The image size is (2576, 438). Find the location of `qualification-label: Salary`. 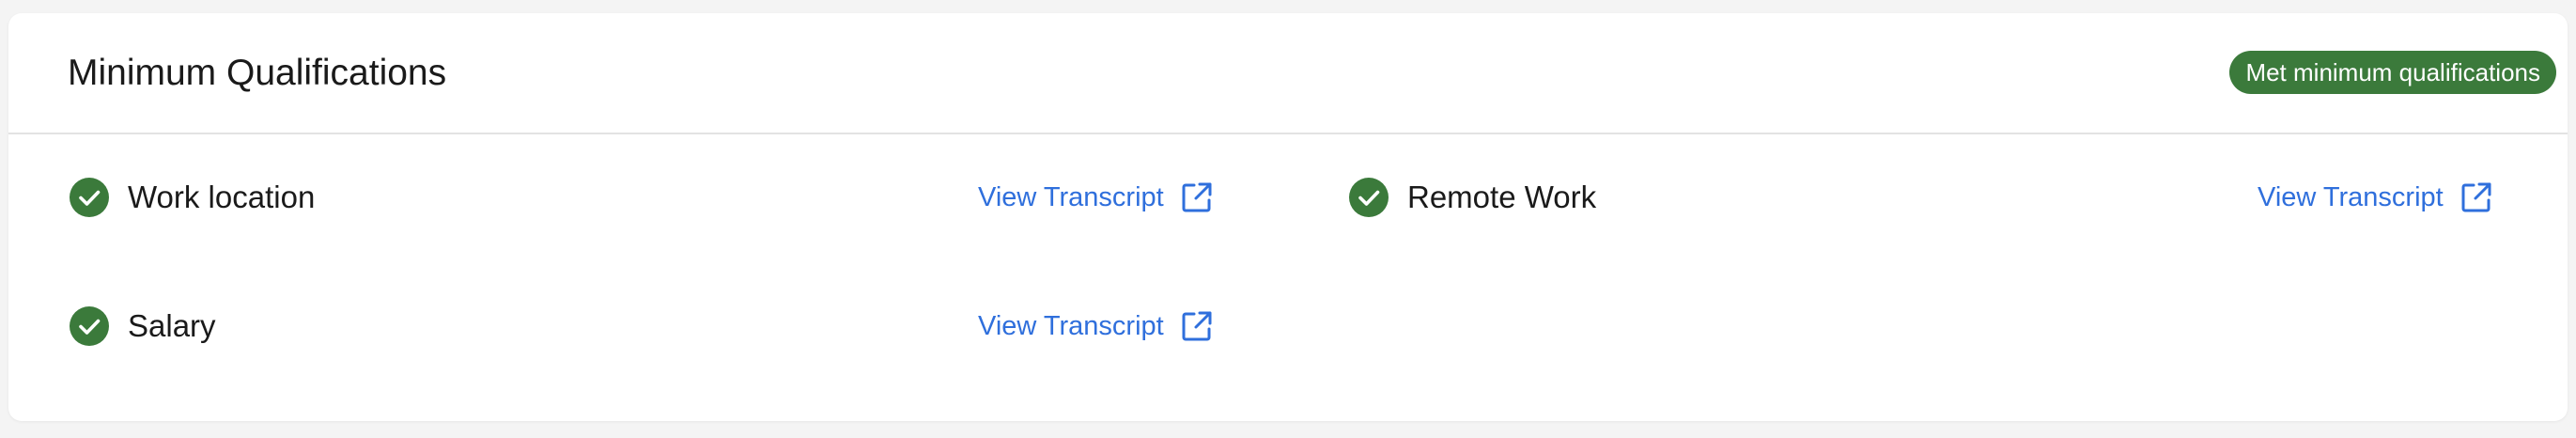

qualification-label: Salary is located at coordinates (172, 326).